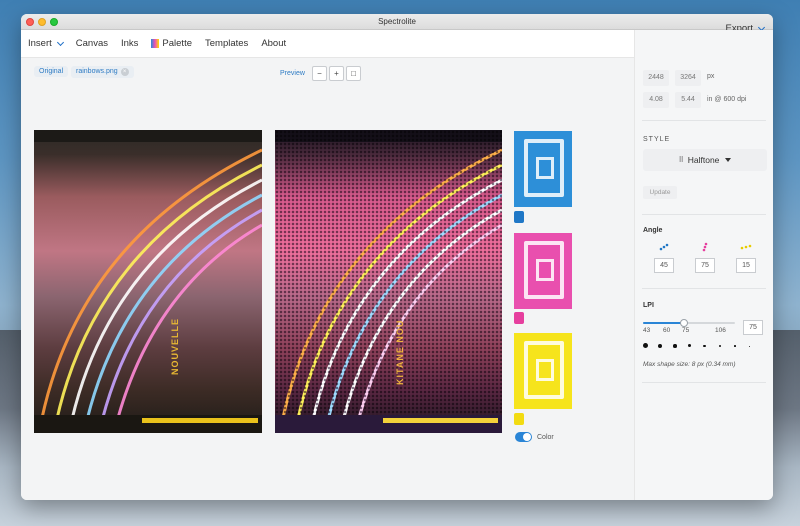  What do you see at coordinates (728, 160) in the screenshot?
I see `dropdown-arrow-icon` at bounding box center [728, 160].